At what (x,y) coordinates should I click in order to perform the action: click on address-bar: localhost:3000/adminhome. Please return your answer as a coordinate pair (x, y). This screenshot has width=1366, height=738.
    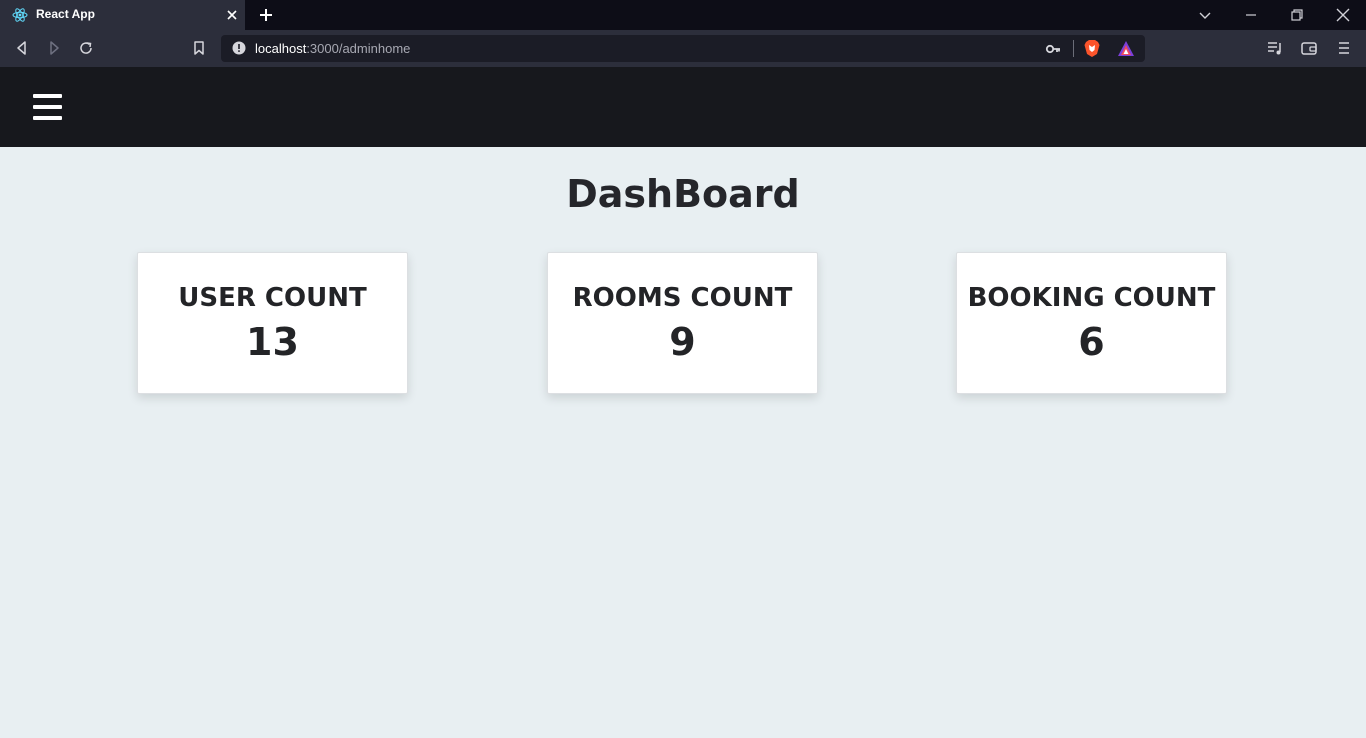
    Looking at the image, I should click on (683, 48).